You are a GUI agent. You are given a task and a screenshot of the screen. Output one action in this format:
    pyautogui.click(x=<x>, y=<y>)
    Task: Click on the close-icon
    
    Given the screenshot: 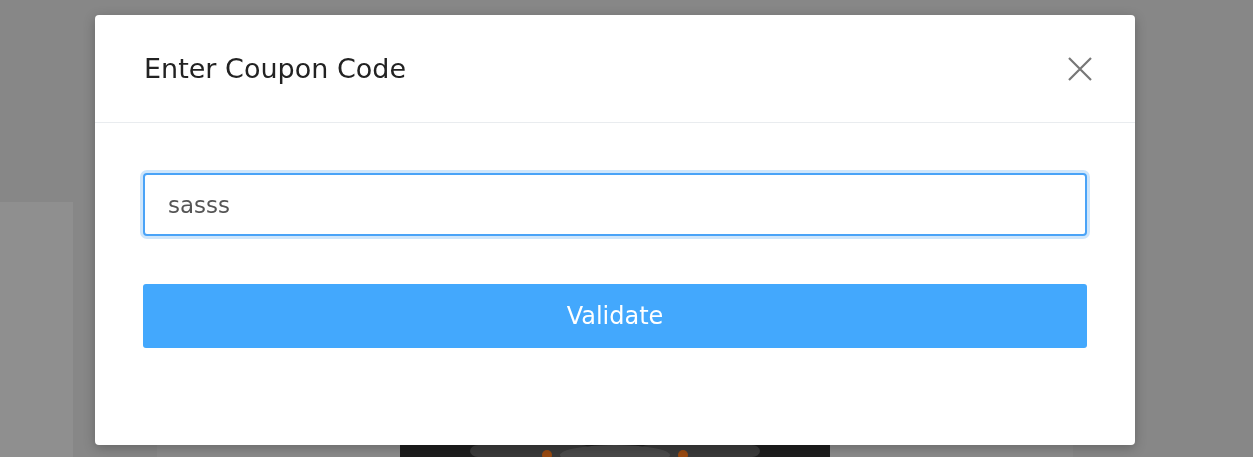 What is the action you would take?
    pyautogui.click(x=1080, y=68)
    